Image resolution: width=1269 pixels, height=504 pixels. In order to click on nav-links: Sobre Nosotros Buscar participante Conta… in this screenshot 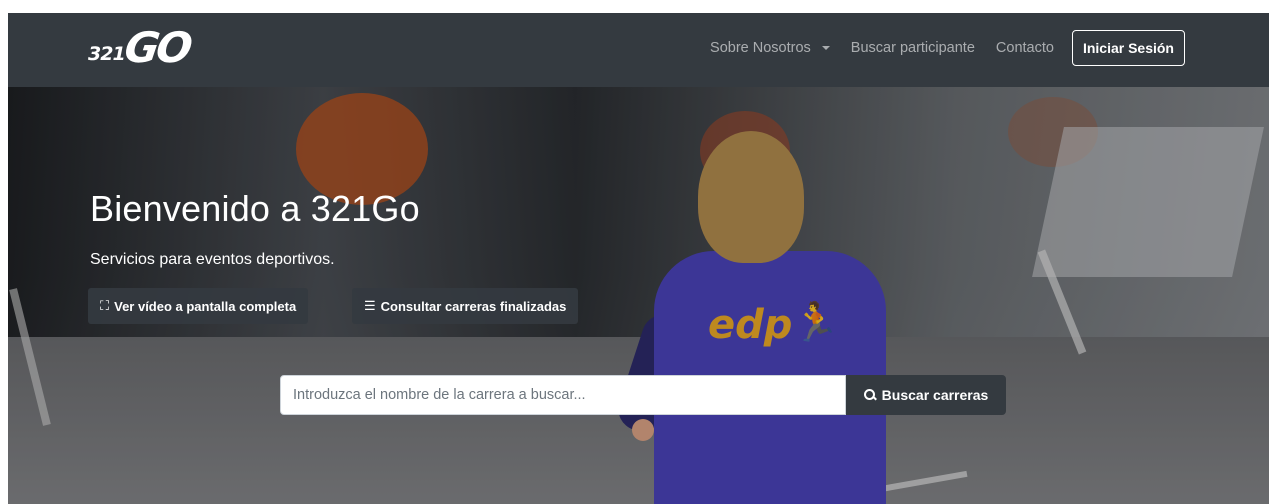, I will do `click(937, 48)`.